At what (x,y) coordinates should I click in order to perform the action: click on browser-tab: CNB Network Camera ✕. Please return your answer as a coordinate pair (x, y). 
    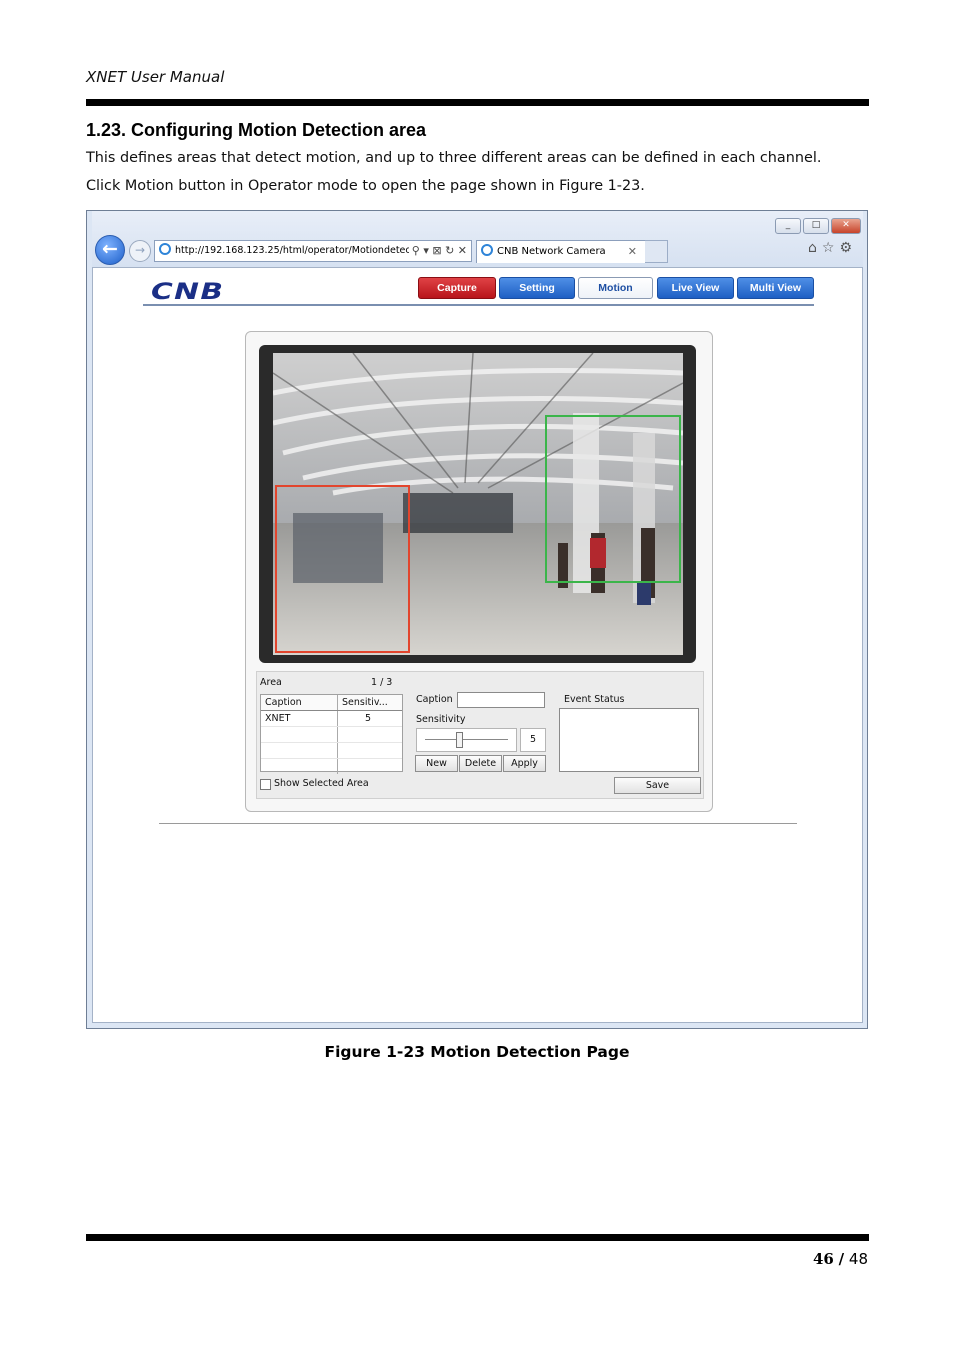
    Looking at the image, I should click on (561, 251).